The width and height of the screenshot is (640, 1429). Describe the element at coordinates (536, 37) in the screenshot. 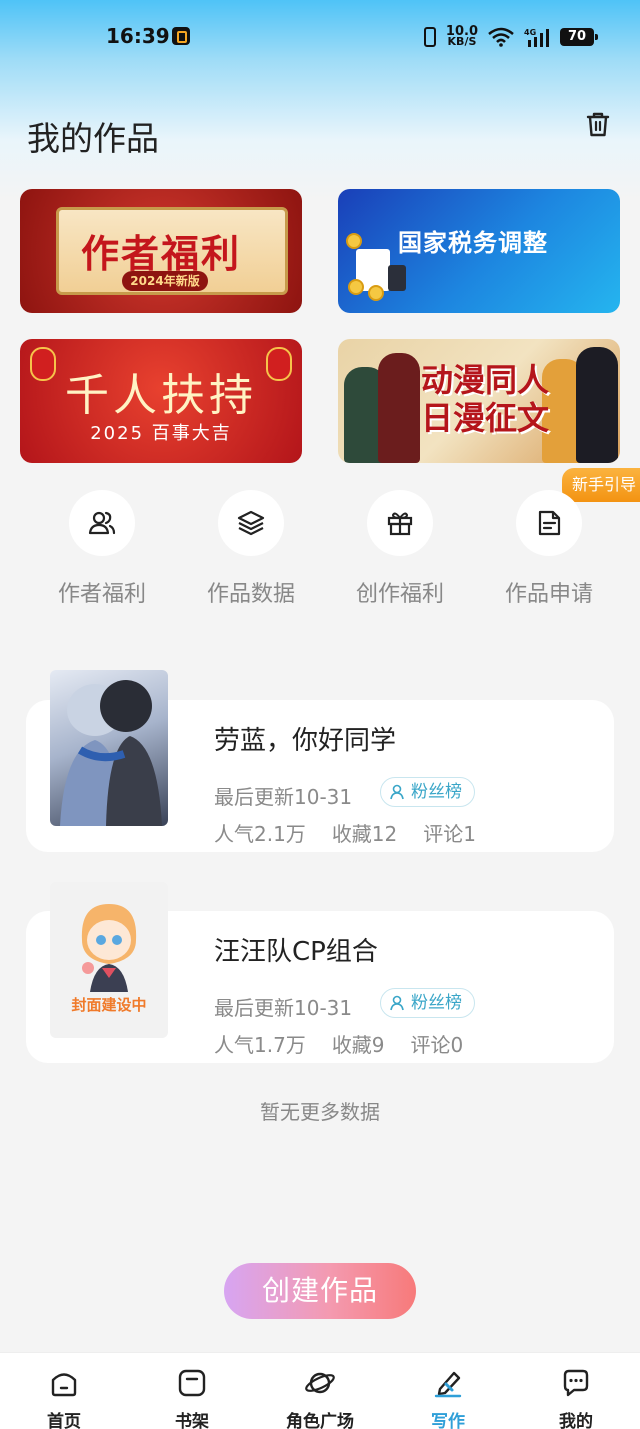

I see `signal-icon: 4G` at that location.